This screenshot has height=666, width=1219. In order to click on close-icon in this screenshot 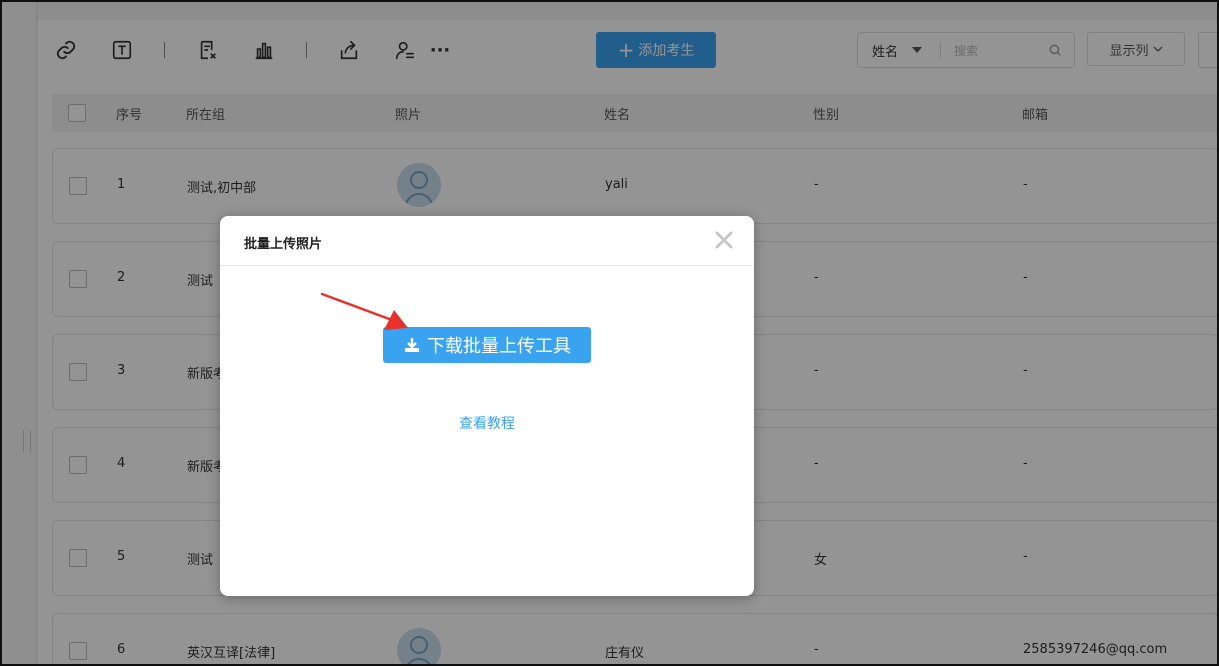, I will do `click(724, 240)`.